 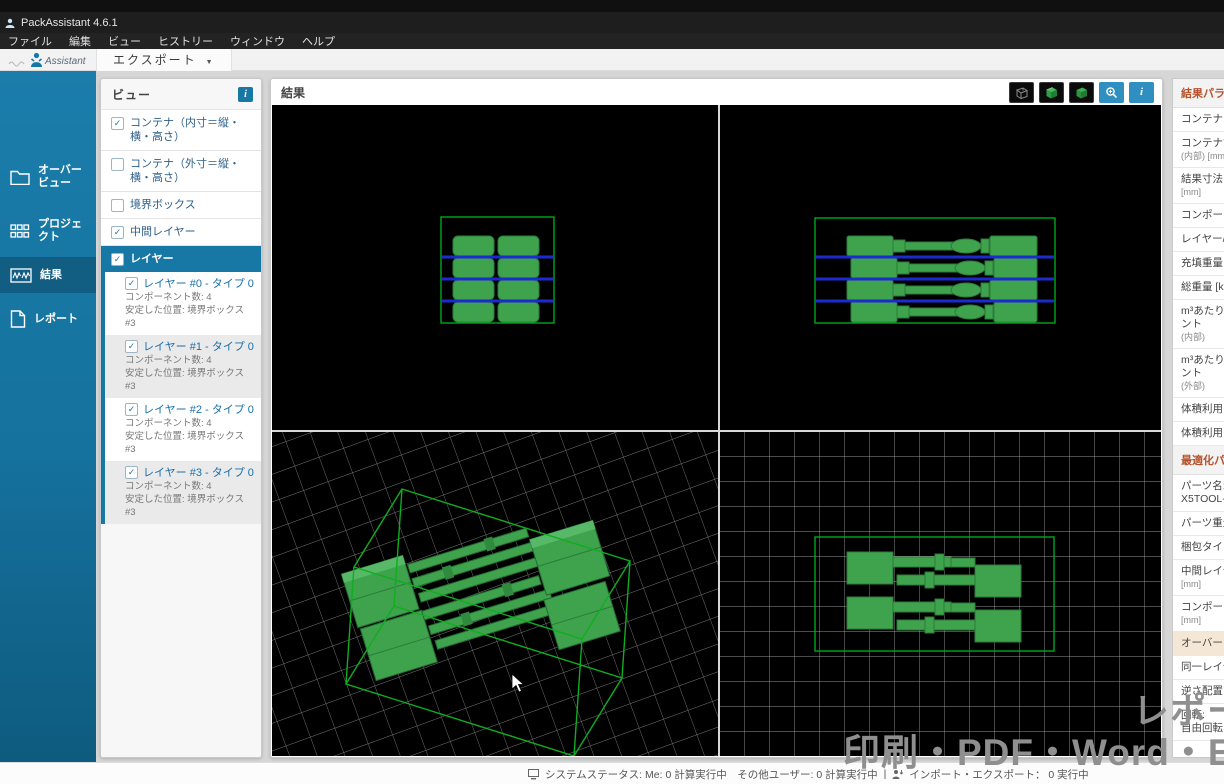 I want to click on option-label: 中間レイヤー, so click(x=163, y=232).